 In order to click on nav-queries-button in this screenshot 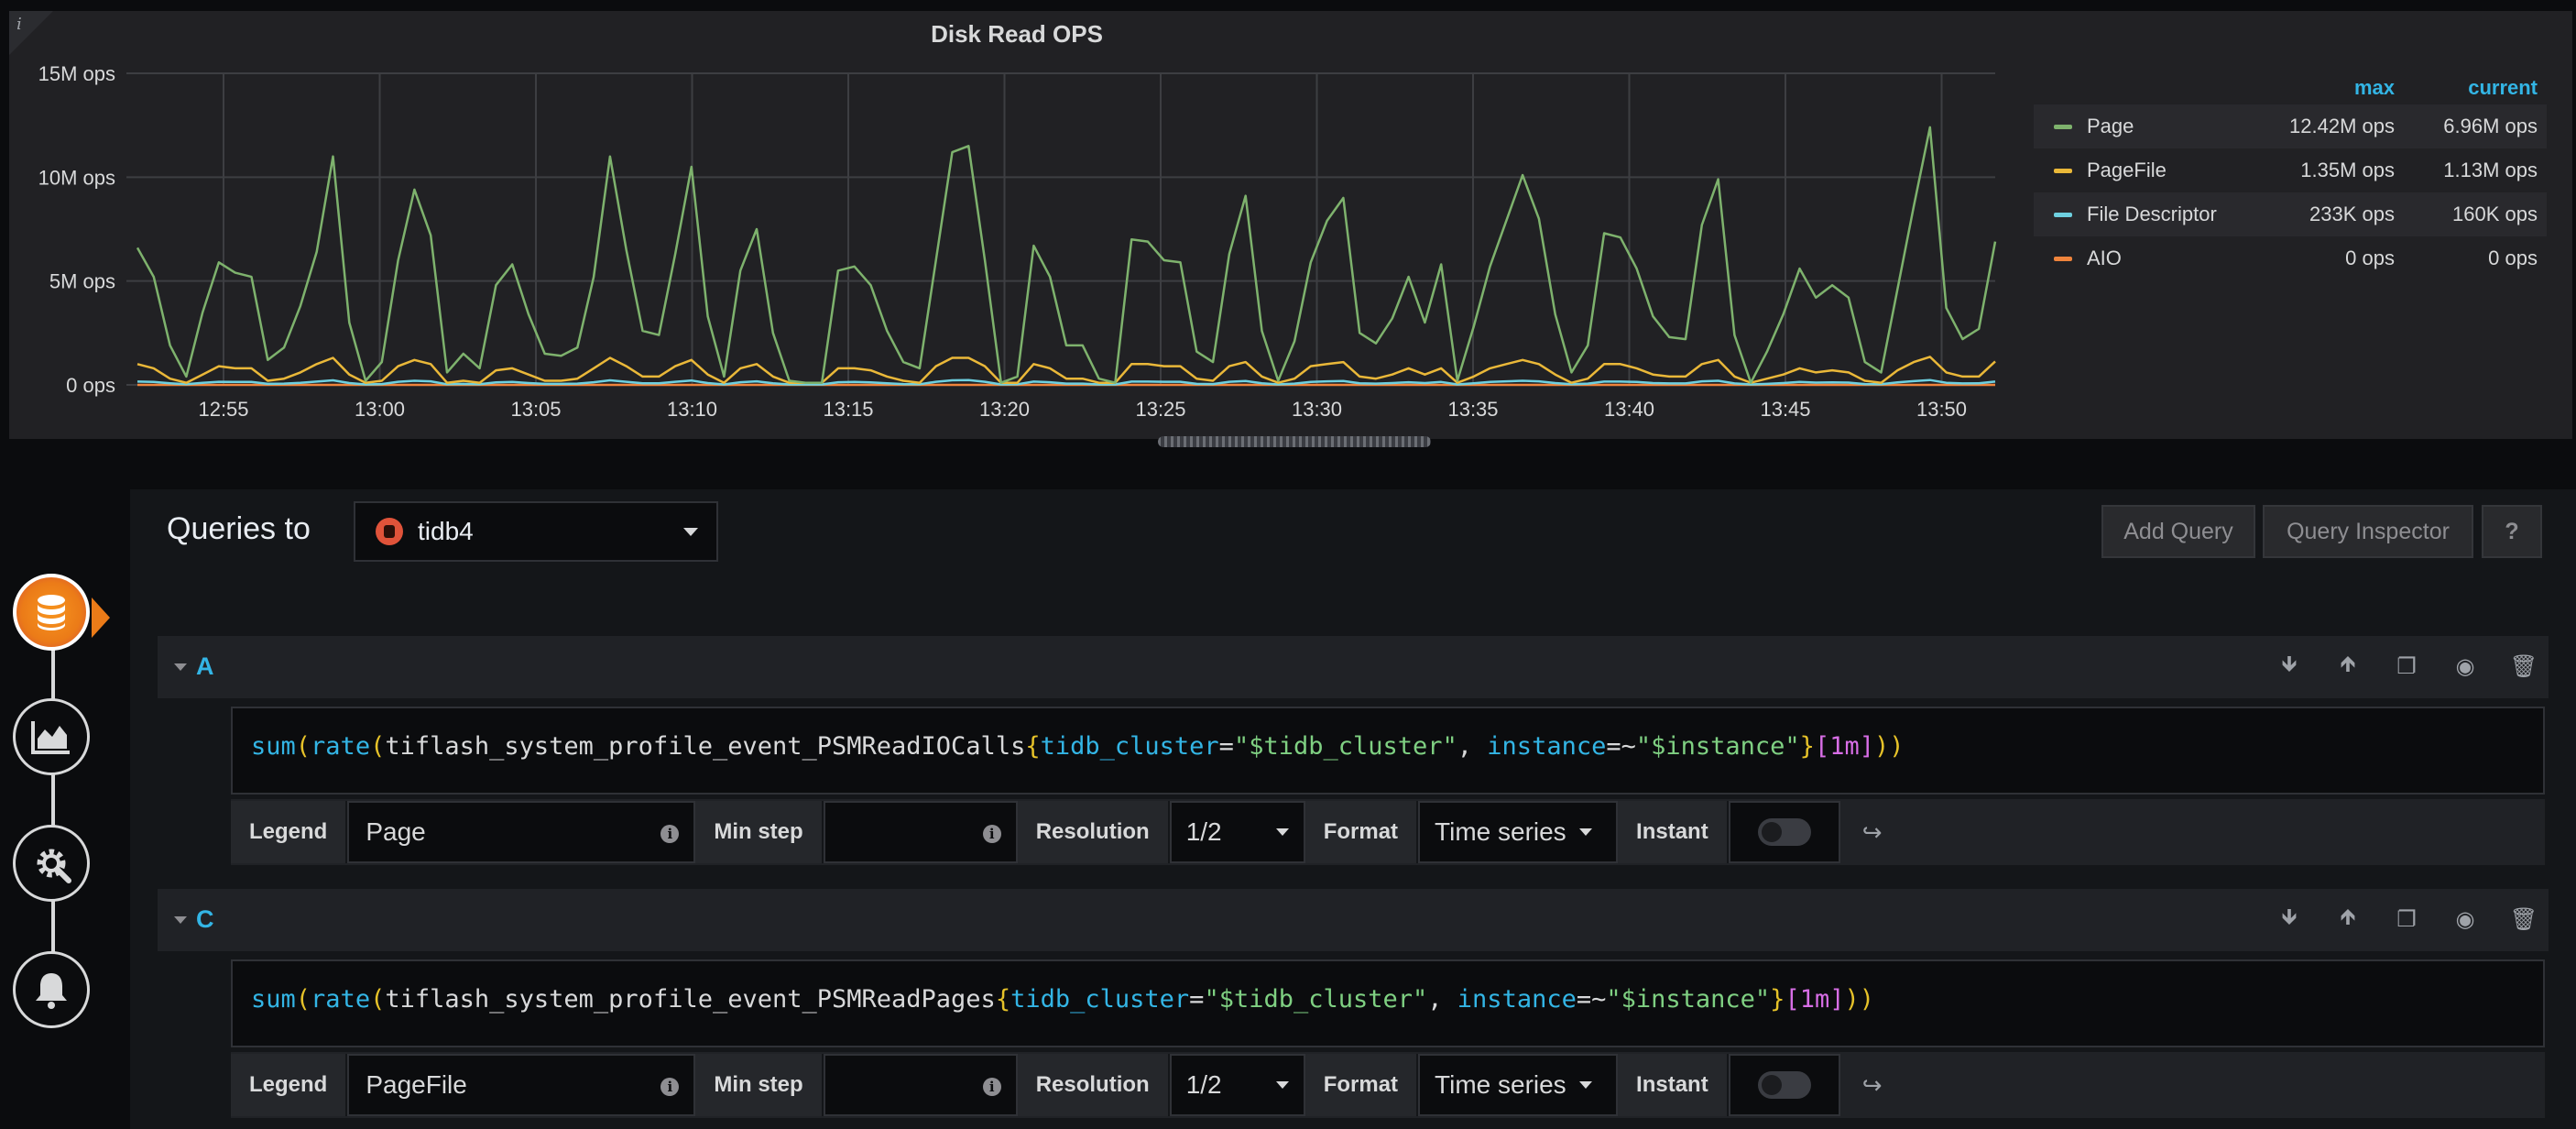, I will do `click(52, 612)`.